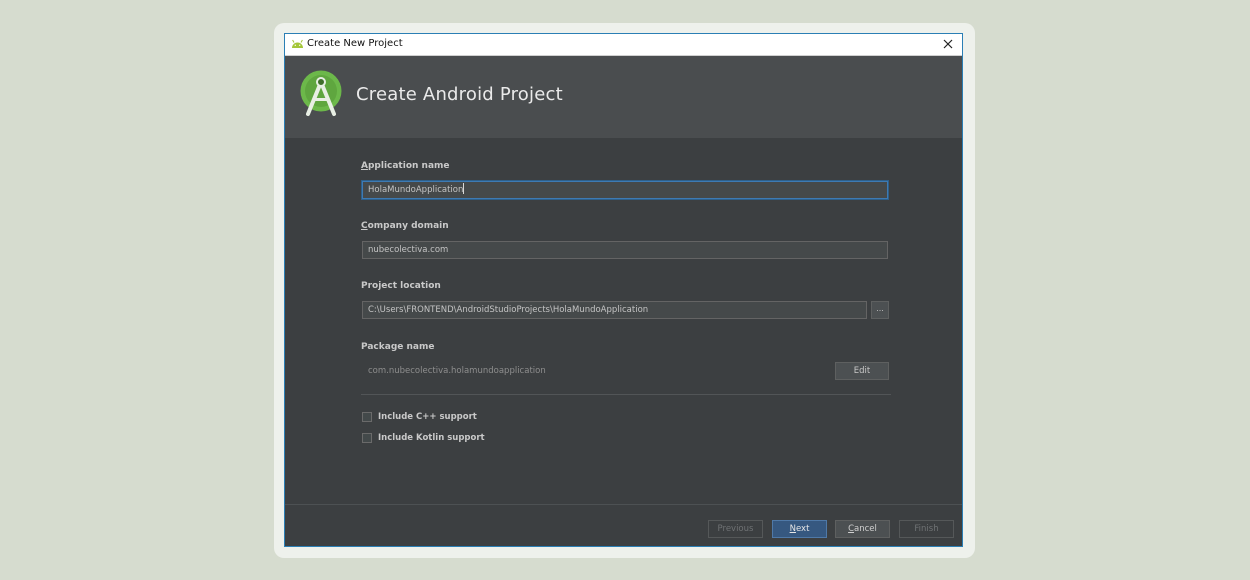 This screenshot has width=1250, height=580. Describe the element at coordinates (862, 529) in the screenshot. I see `cancel-button: Cancel` at that location.